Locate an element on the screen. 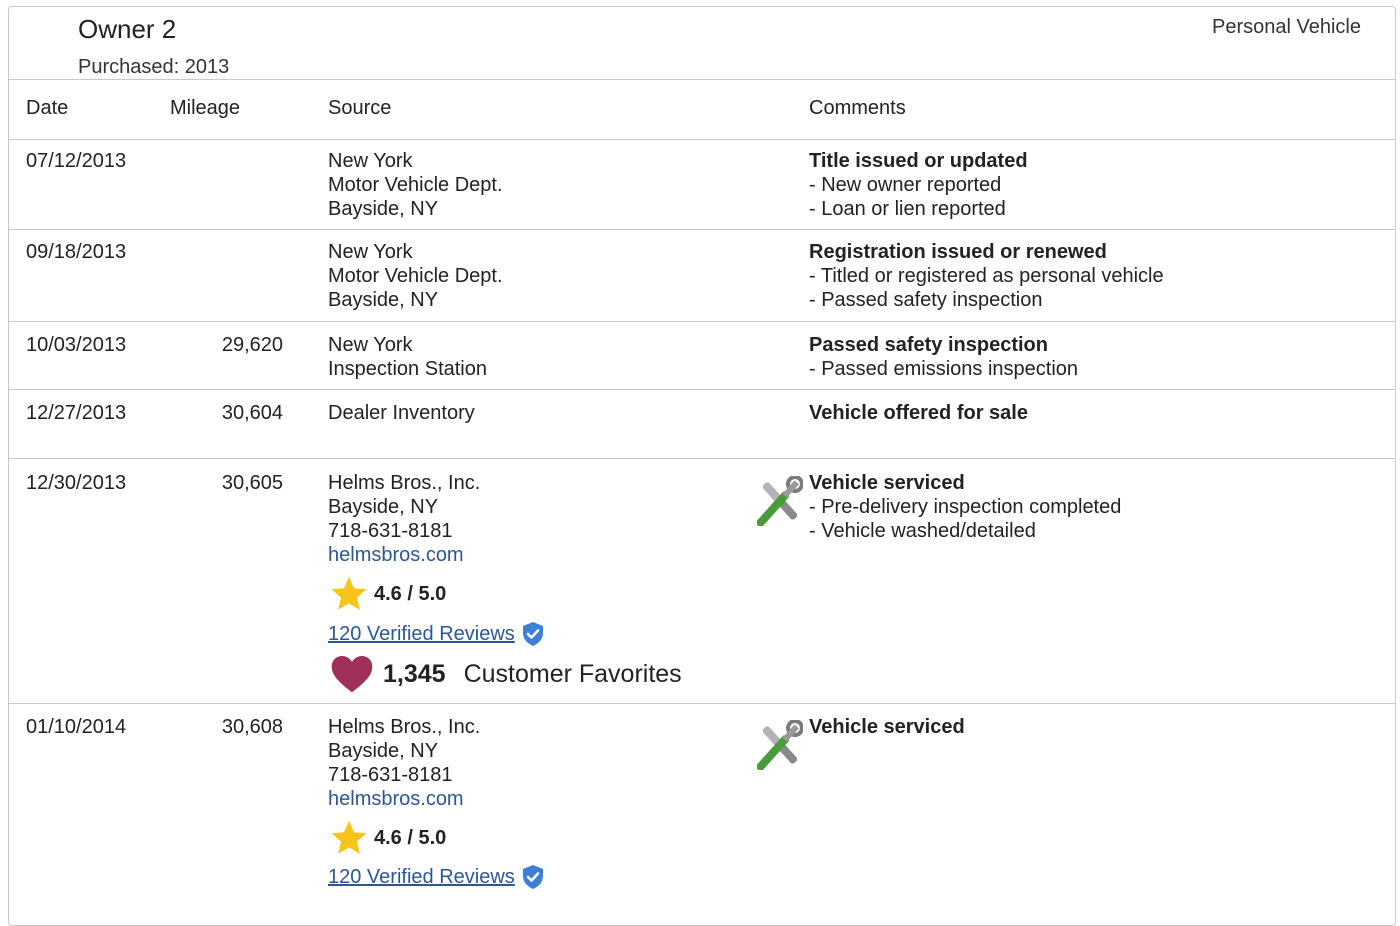  comment-title: Passed safety inspection is located at coordinates (928, 345).